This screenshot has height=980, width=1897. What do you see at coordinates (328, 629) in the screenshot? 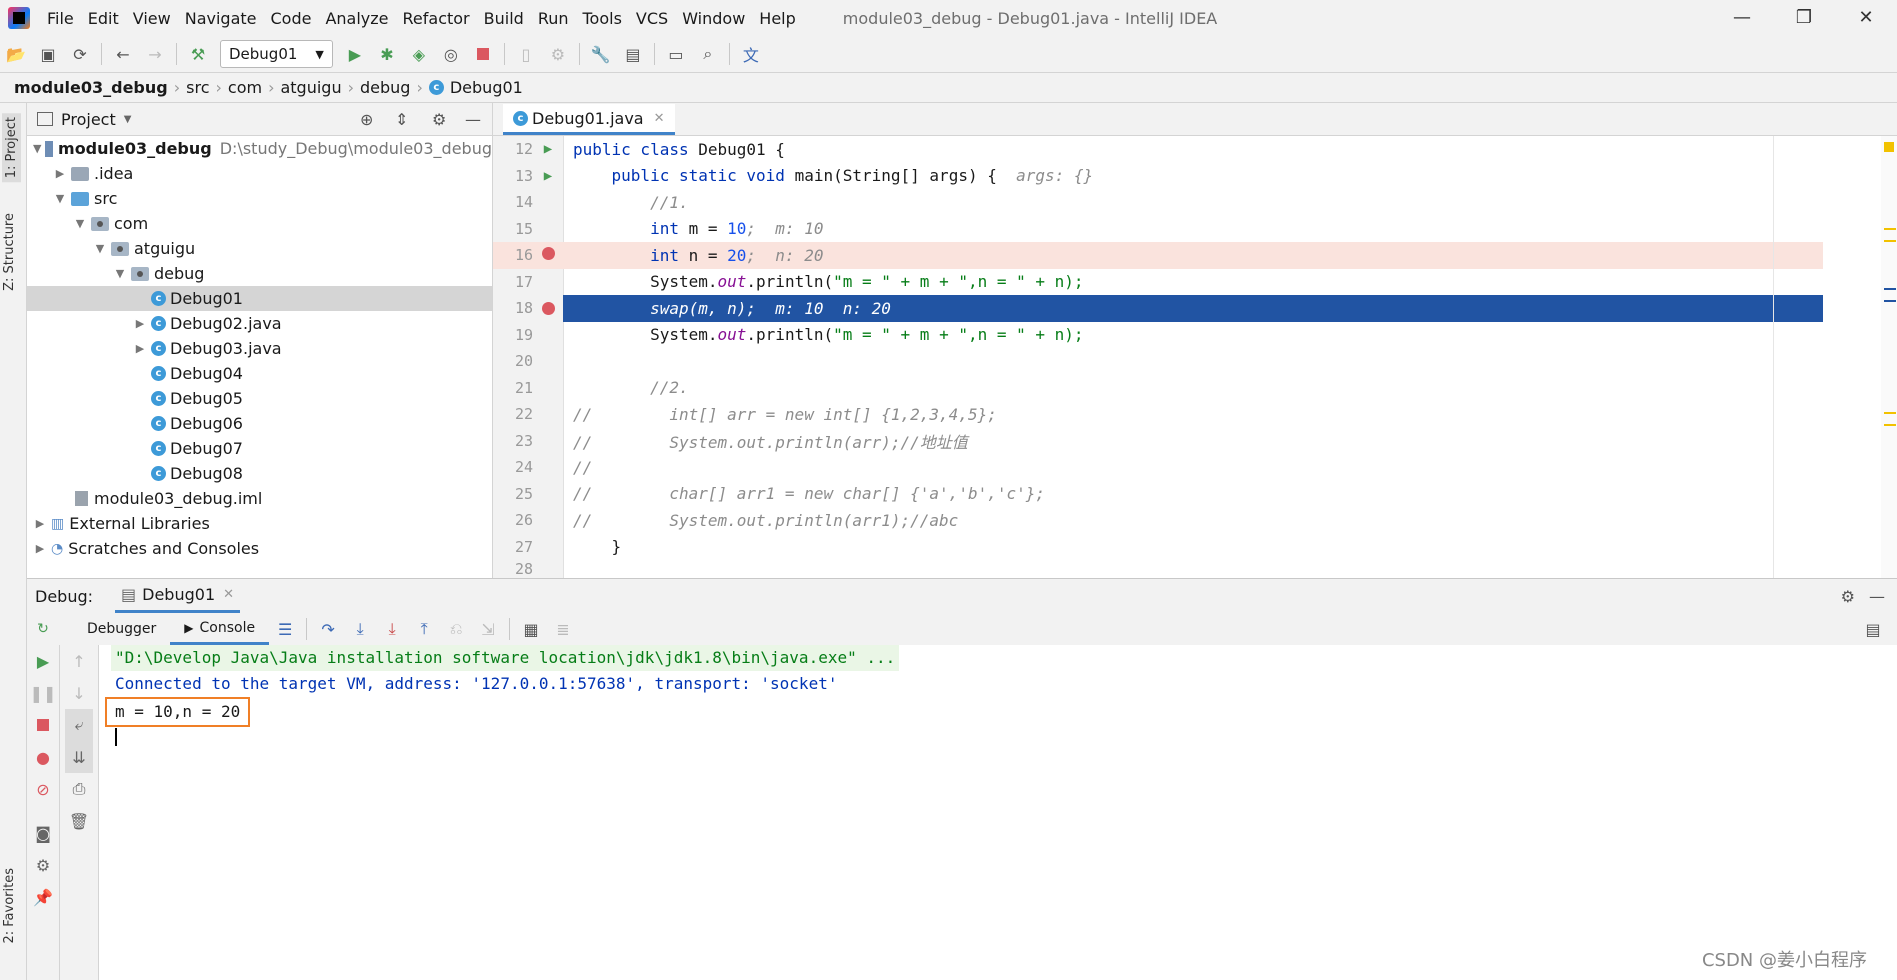
I see `step-over-icon: ↷` at bounding box center [328, 629].